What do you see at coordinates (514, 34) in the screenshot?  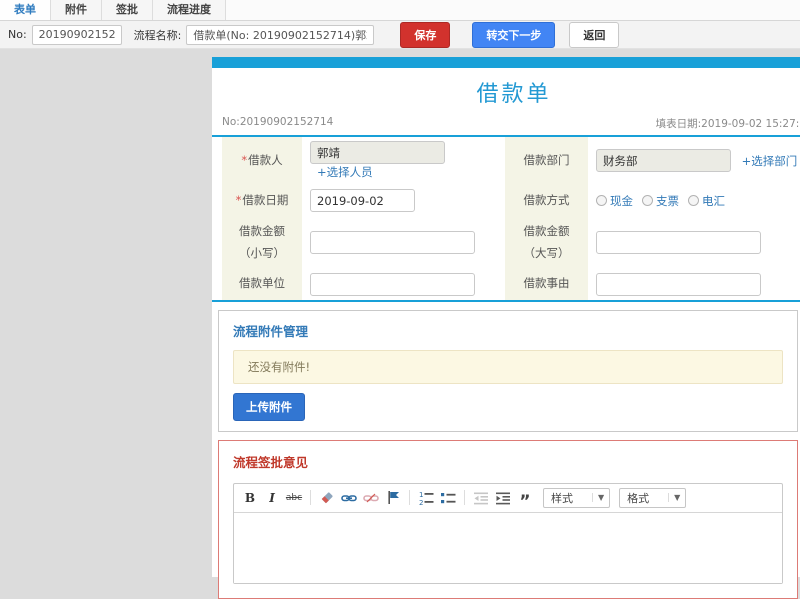 I see `transfer-next-button: 转交下一步` at bounding box center [514, 34].